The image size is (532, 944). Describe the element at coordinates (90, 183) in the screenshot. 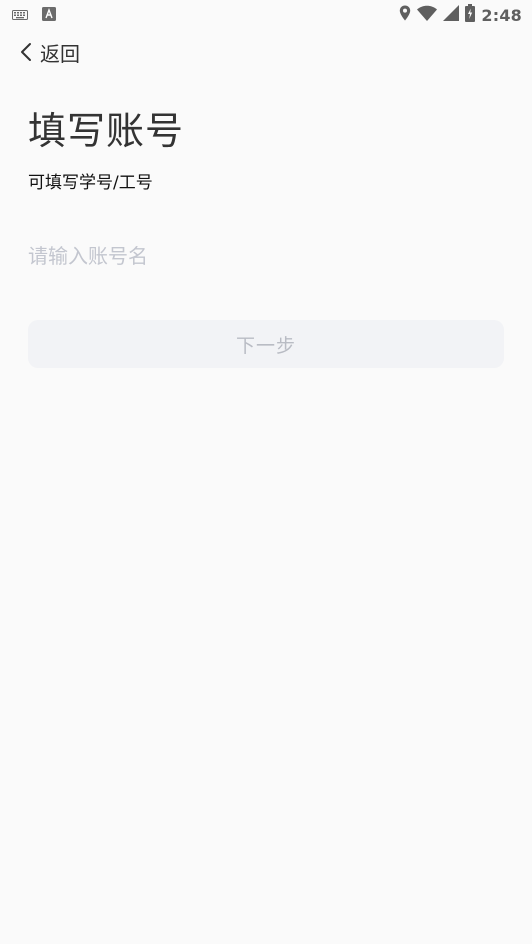

I see `page-subtitle: 可填写学号/工号` at that location.